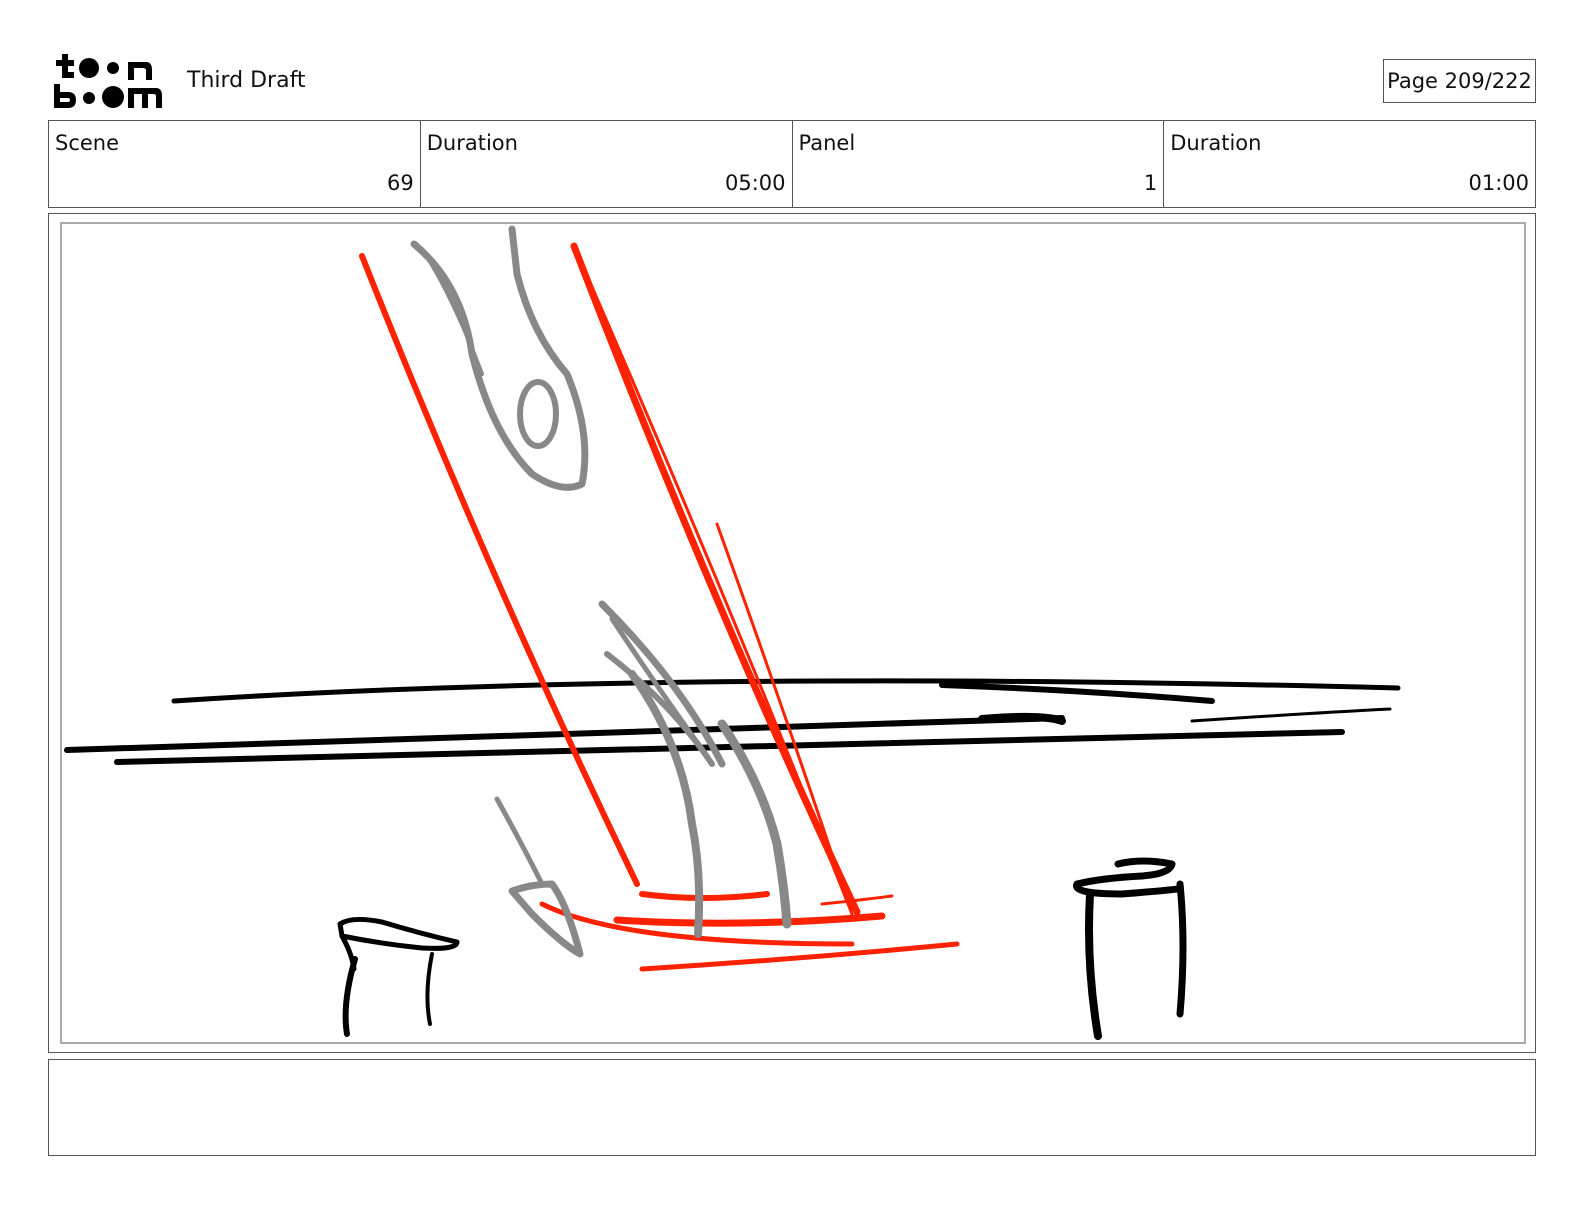  What do you see at coordinates (732, 721) in the screenshot?
I see `table-edge-strokes` at bounding box center [732, 721].